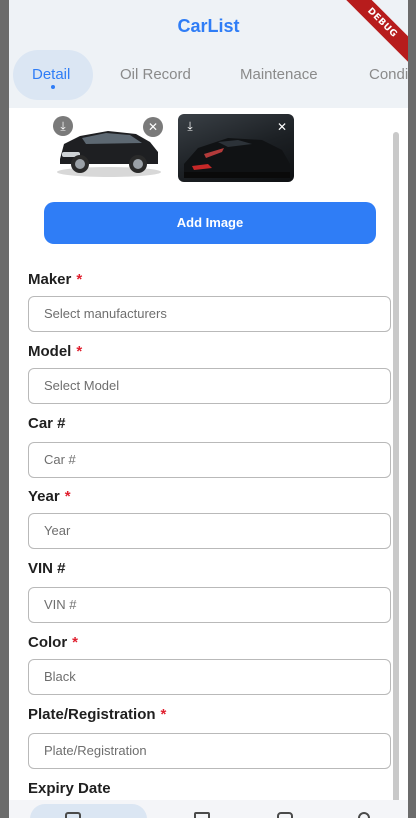 The image size is (416, 818). Describe the element at coordinates (285, 815) in the screenshot. I see `message-icon` at that location.